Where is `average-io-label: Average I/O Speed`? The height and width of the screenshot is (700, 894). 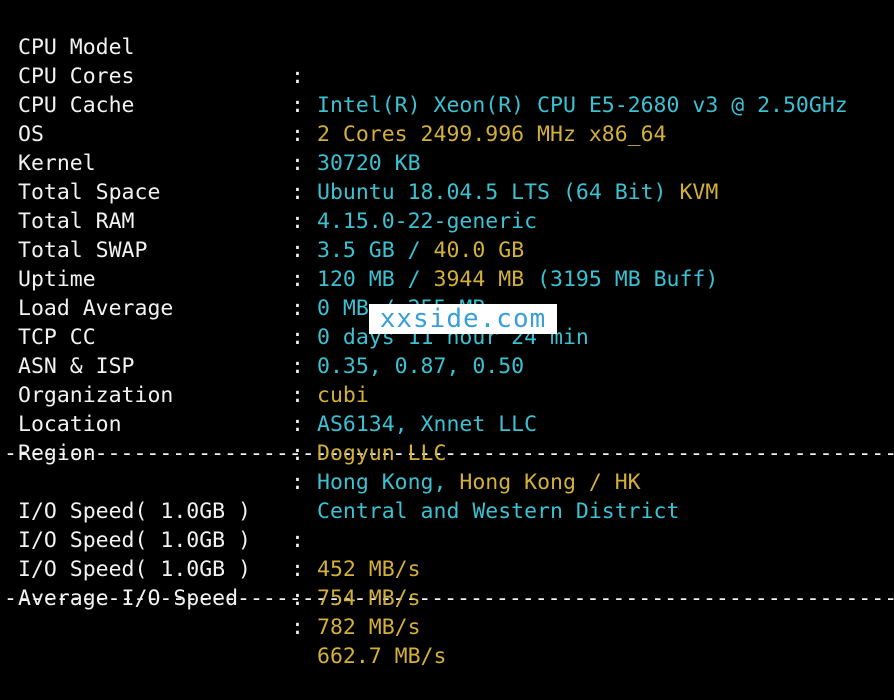 average-io-label: Average I/O Speed is located at coordinates (128, 598).